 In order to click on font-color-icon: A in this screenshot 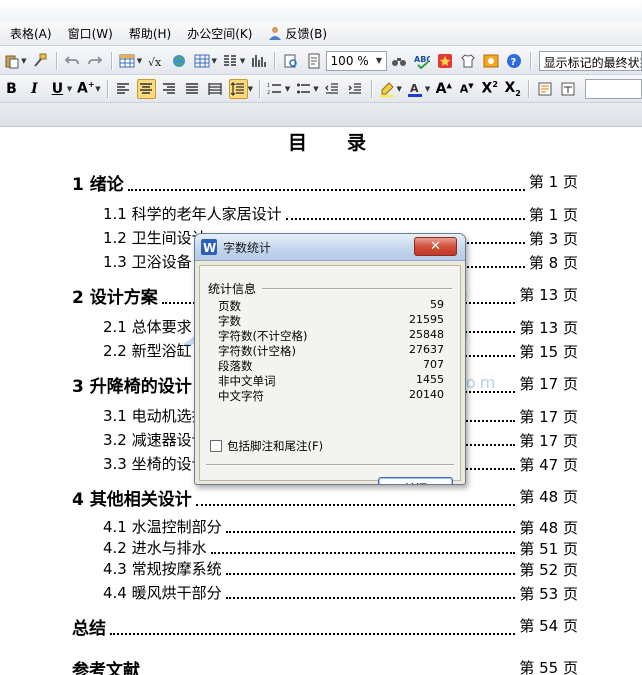, I will do `click(415, 89)`.